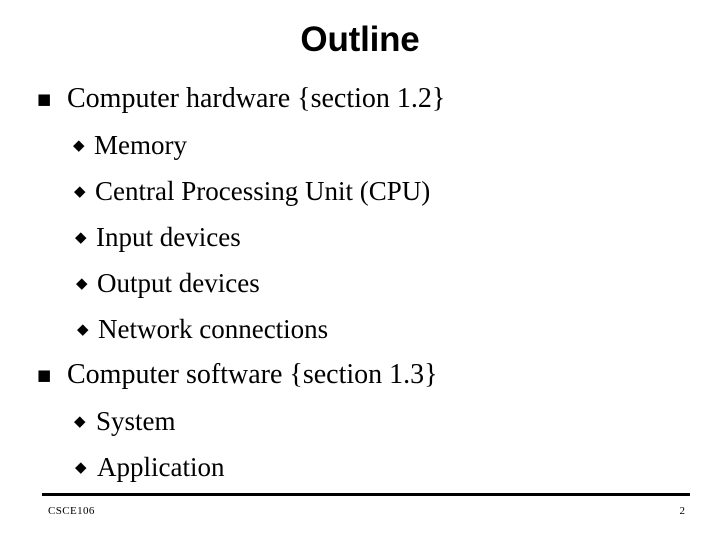 Image resolution: width=720 pixels, height=540 pixels. What do you see at coordinates (263, 191) in the screenshot?
I see `list-item-label: Central Processing Unit (CPU)` at bounding box center [263, 191].